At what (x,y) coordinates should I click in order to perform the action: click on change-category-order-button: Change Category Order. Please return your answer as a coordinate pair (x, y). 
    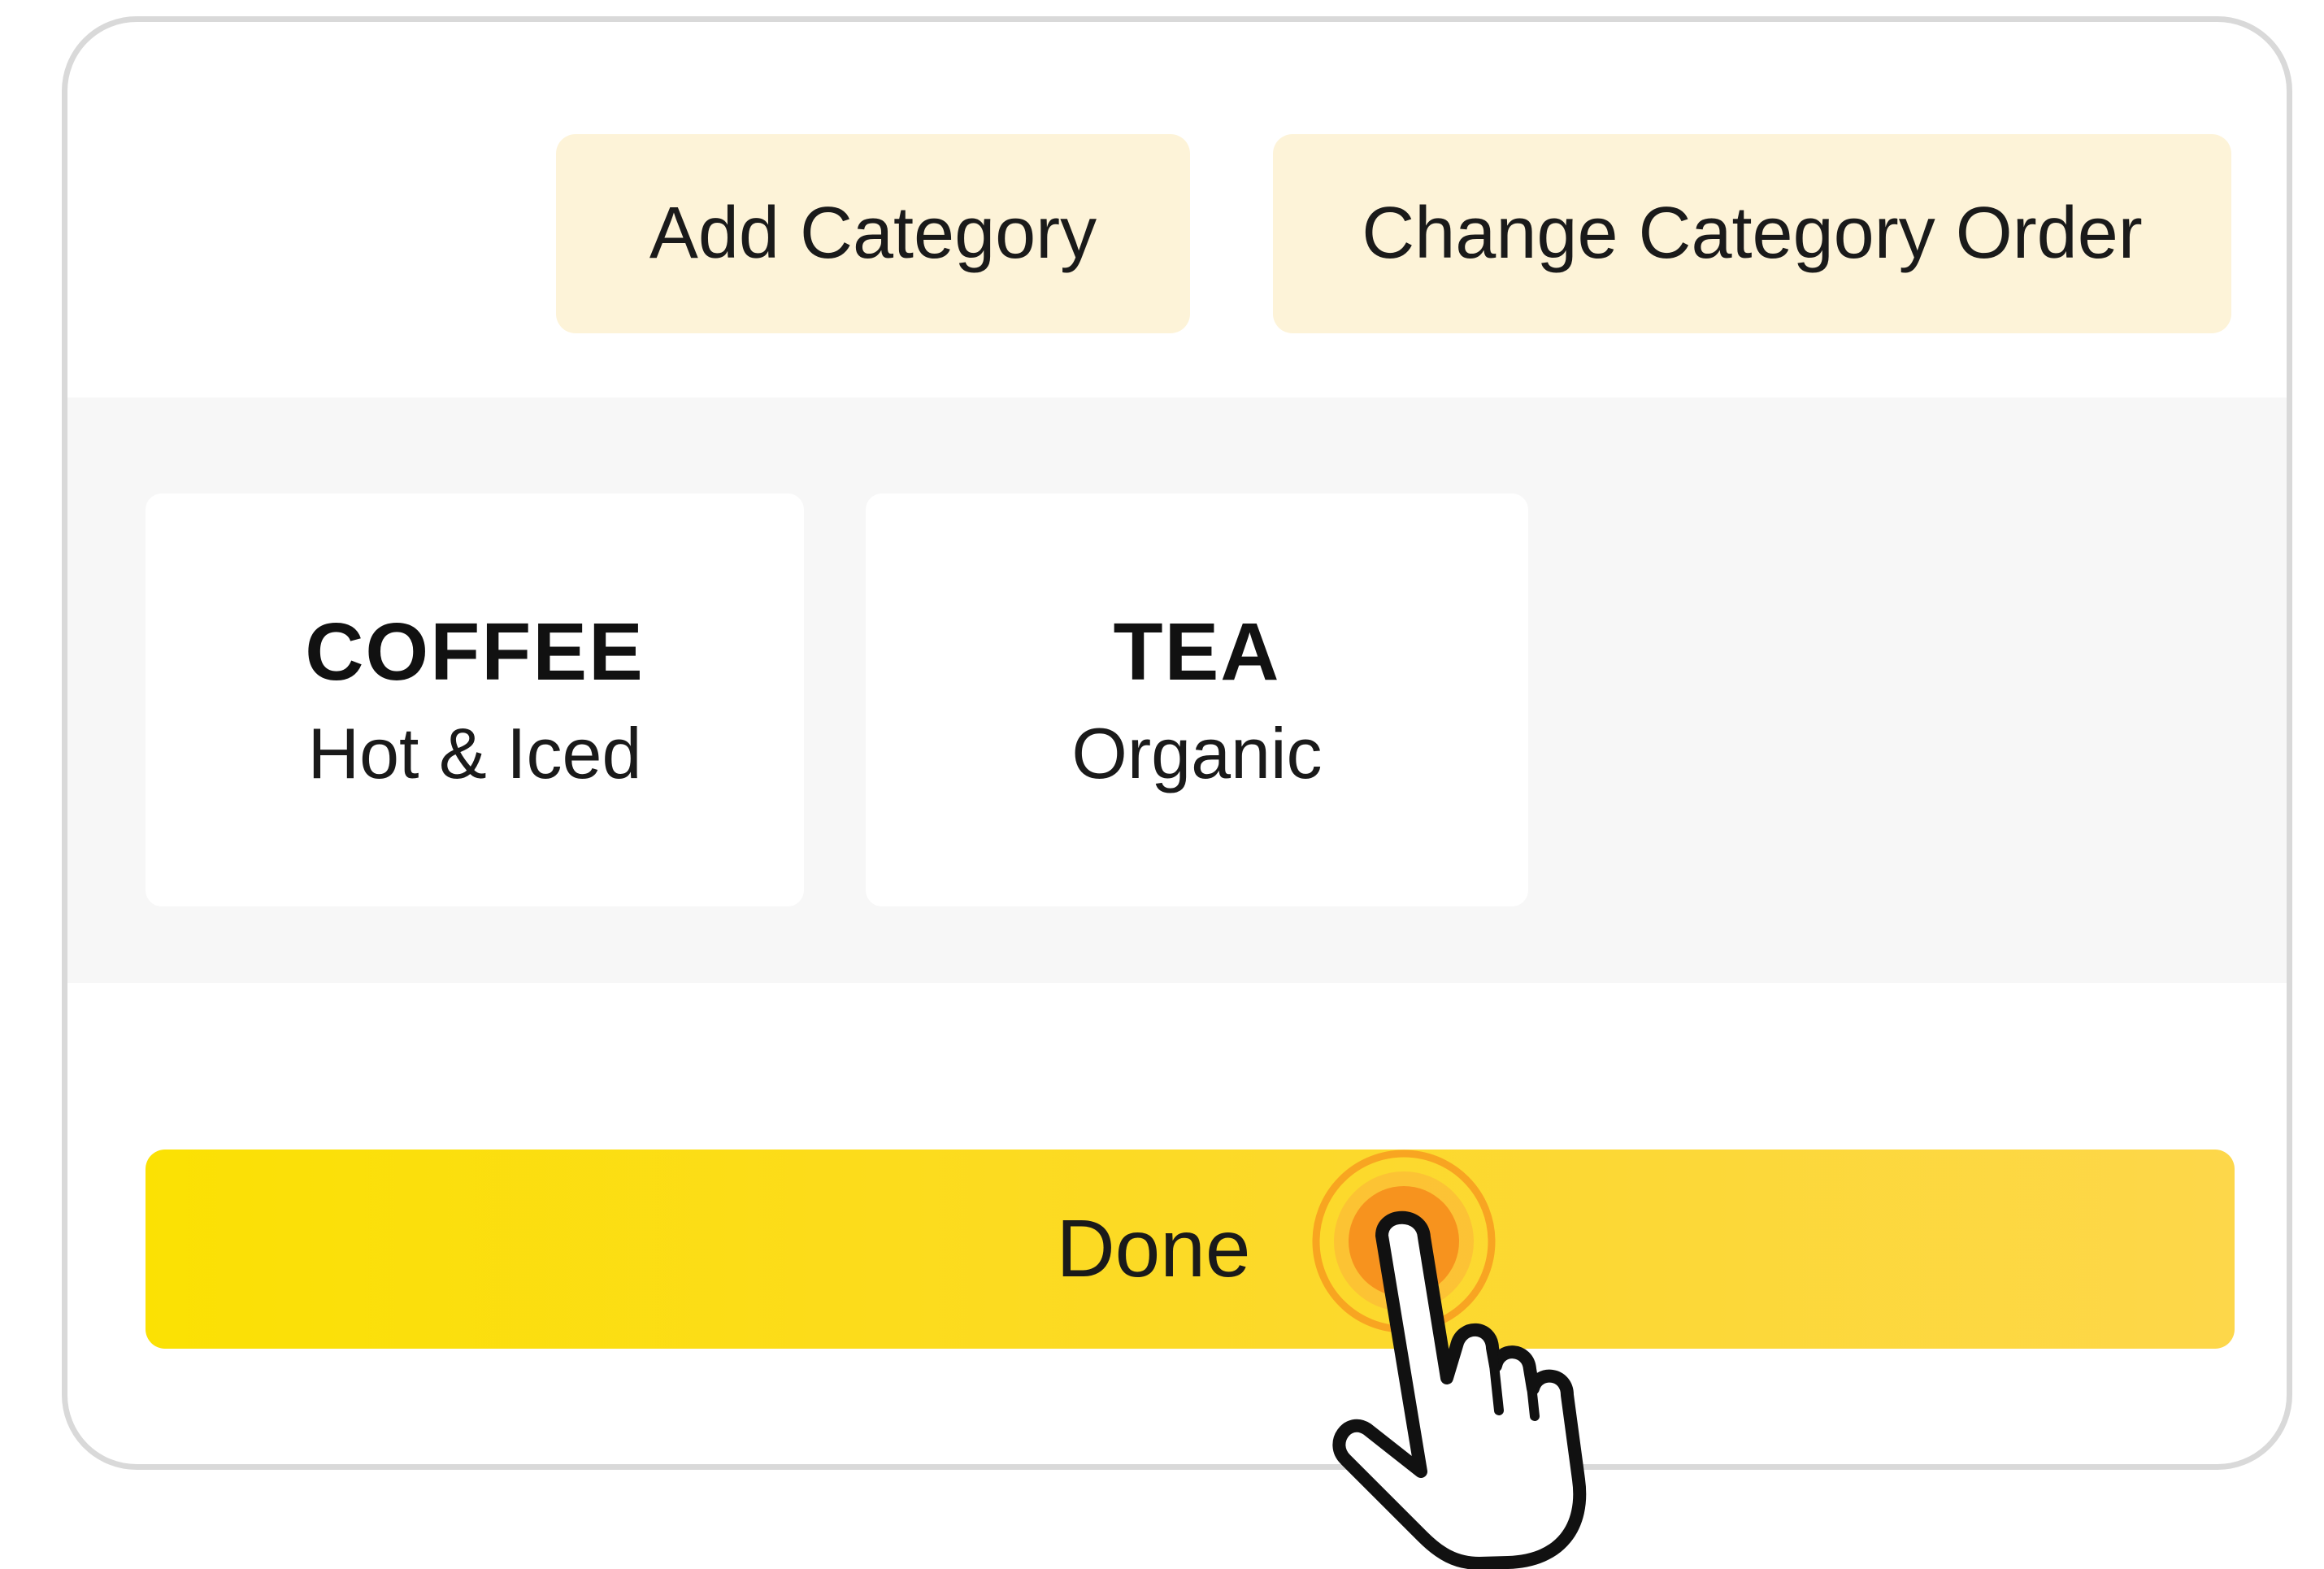
    Looking at the image, I should click on (1752, 233).